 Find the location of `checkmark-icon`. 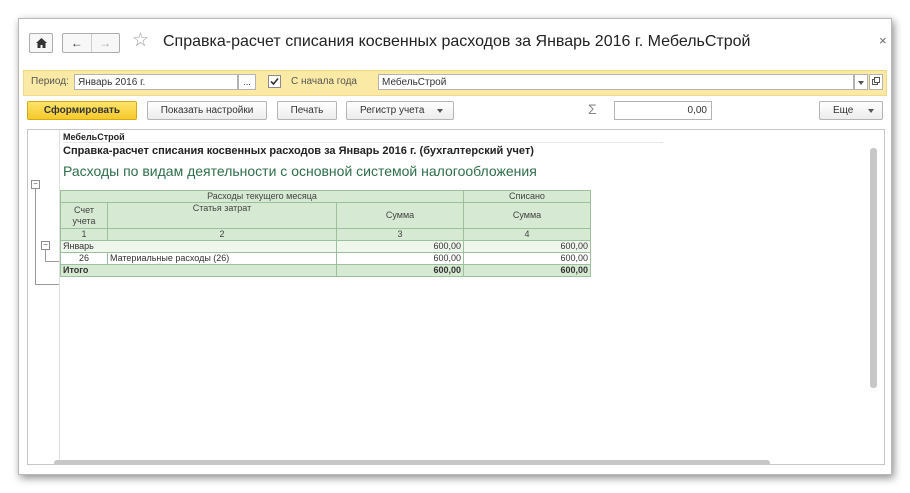

checkmark-icon is located at coordinates (274, 81).